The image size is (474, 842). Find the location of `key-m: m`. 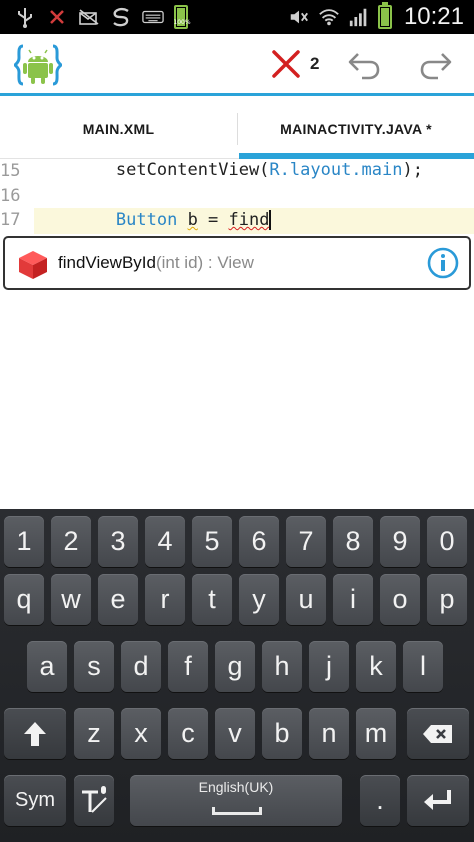

key-m: m is located at coordinates (376, 733).